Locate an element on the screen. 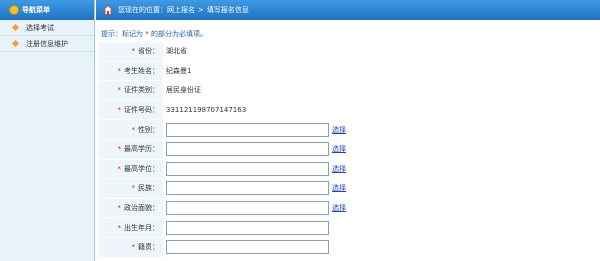 The width and height of the screenshot is (600, 261). form-row-birth-date: * 出生年月： is located at coordinates (349, 228).